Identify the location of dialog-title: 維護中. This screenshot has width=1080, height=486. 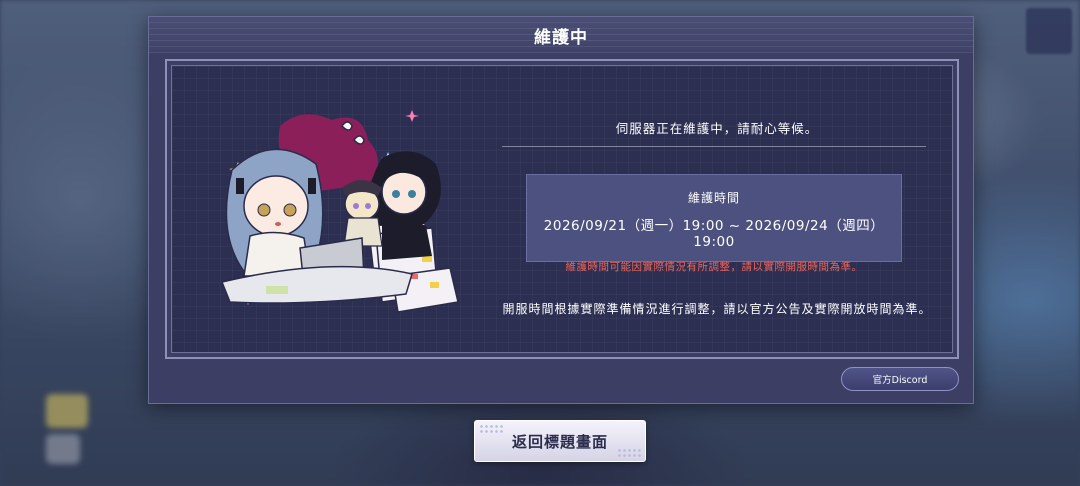
(561, 37).